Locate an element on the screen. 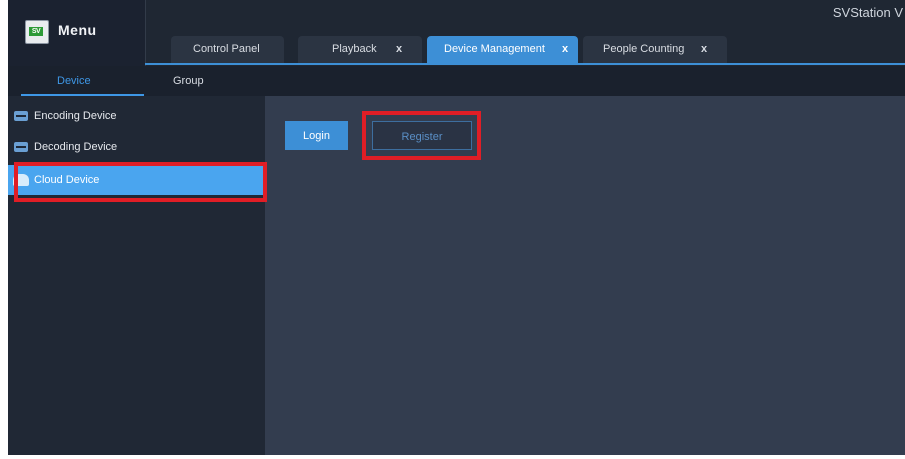 The image size is (905, 459). tab-playback: Playback x is located at coordinates (360, 49).